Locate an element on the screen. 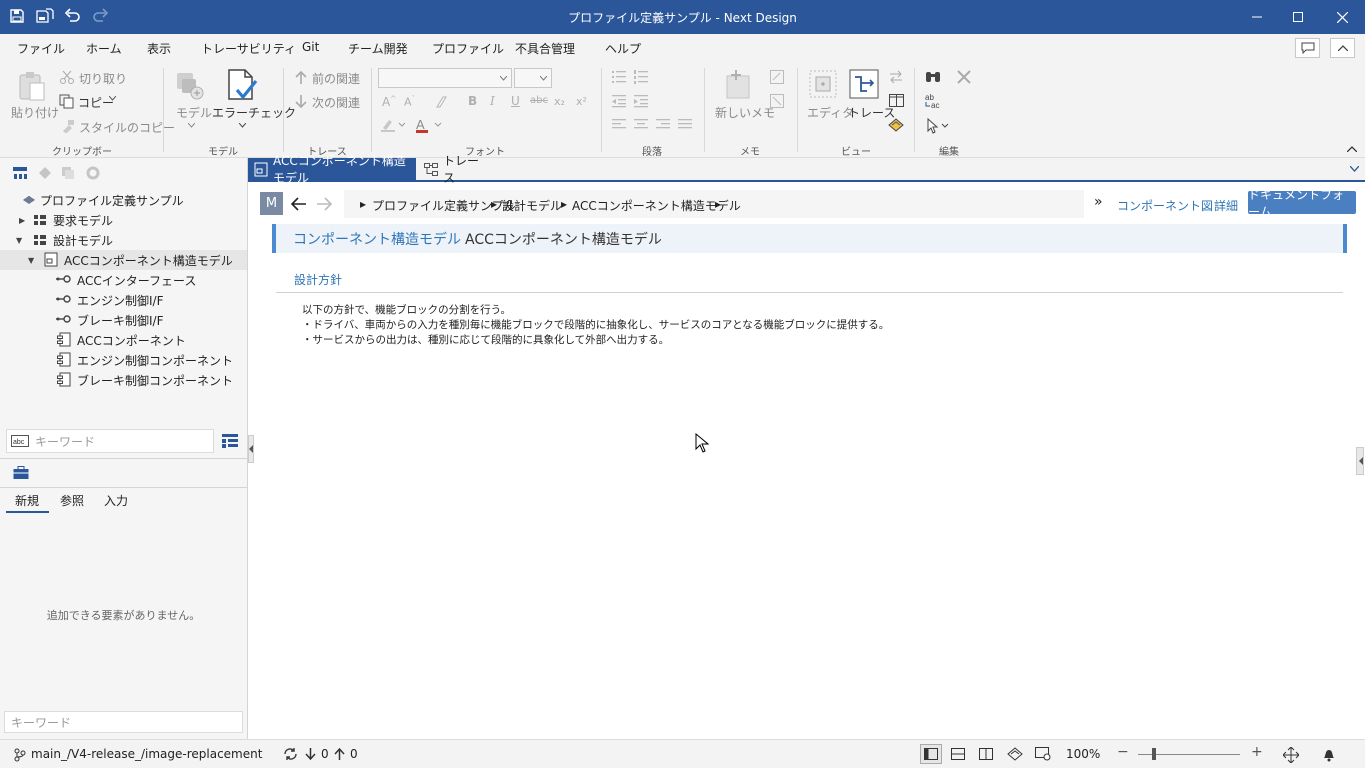  swap-icon is located at coordinates (896, 77).